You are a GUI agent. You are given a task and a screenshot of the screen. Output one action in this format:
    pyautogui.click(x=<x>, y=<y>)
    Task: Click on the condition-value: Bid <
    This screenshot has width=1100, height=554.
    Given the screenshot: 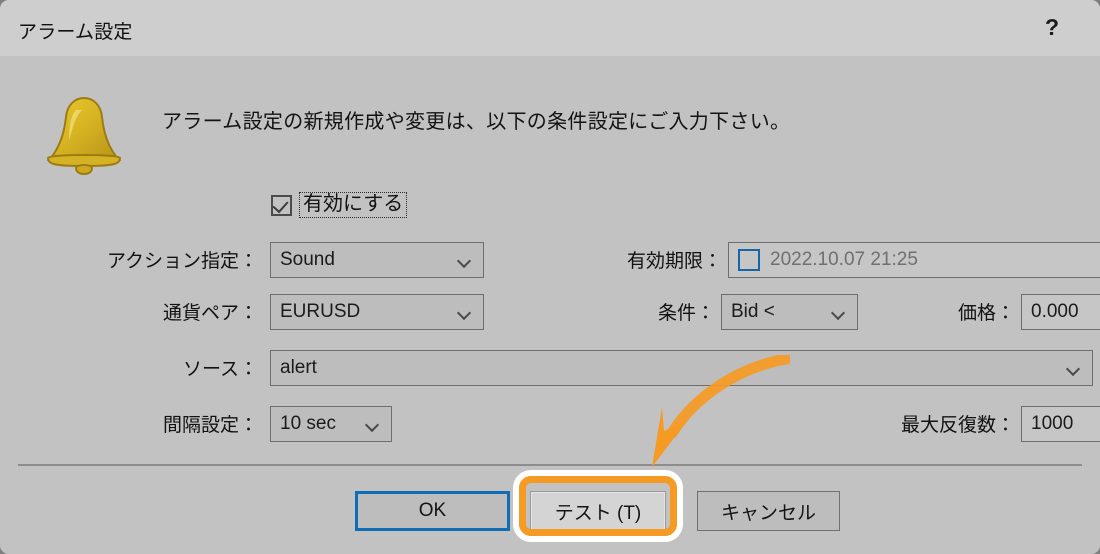 What is the action you would take?
    pyautogui.click(x=753, y=311)
    